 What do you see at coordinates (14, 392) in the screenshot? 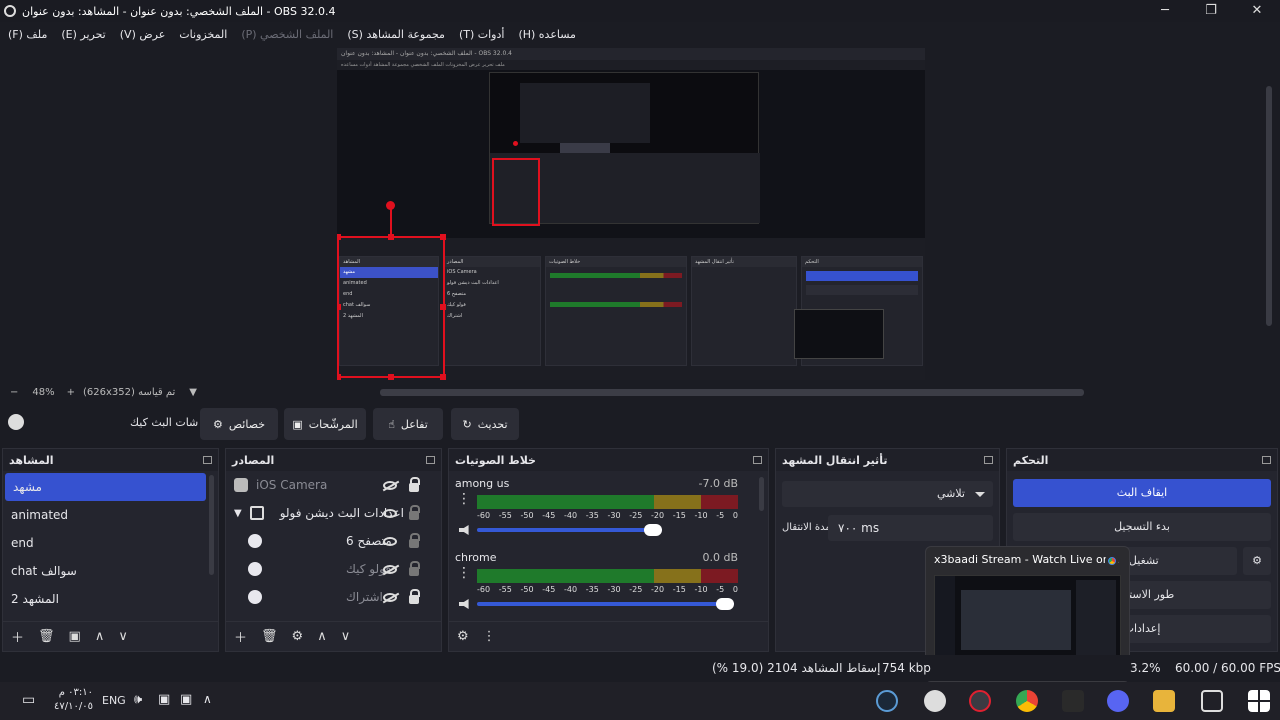
I see `zoom-out-button: −` at bounding box center [14, 392].